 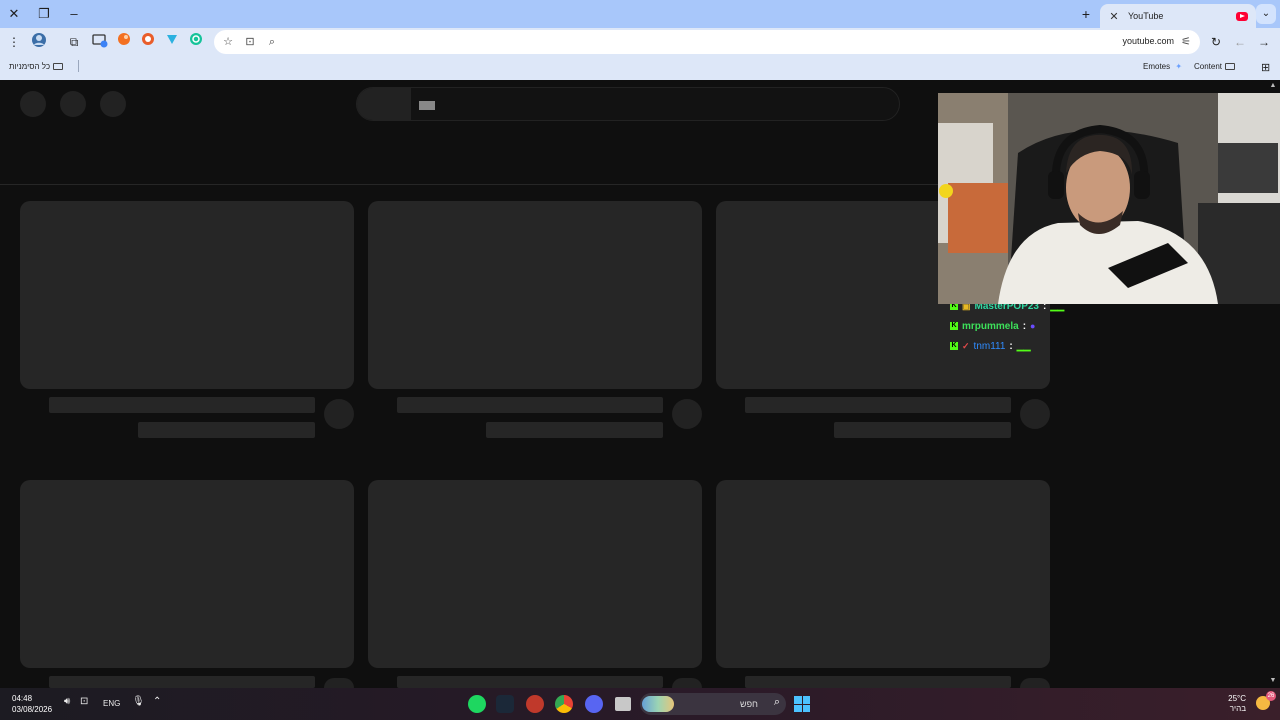 I want to click on minimize-window-icon: –, so click(x=74, y=14).